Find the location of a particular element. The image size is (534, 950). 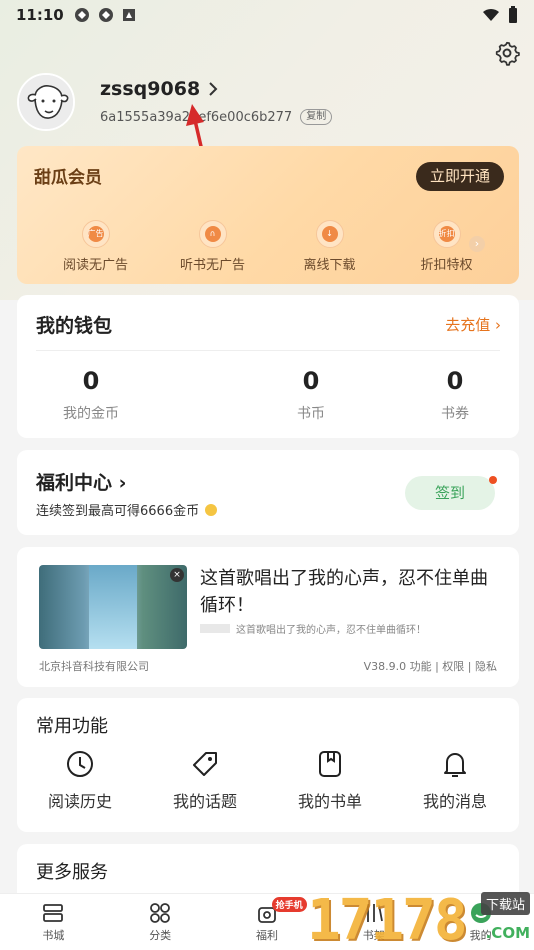

discount-icon: 折扣 is located at coordinates (446, 234).